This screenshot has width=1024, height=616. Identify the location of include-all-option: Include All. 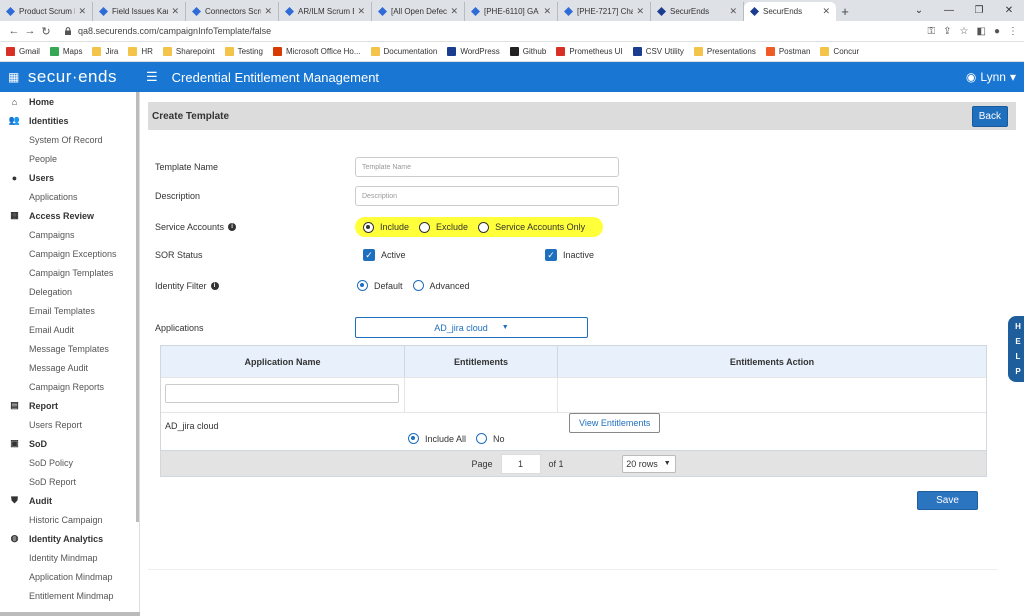
(437, 438).